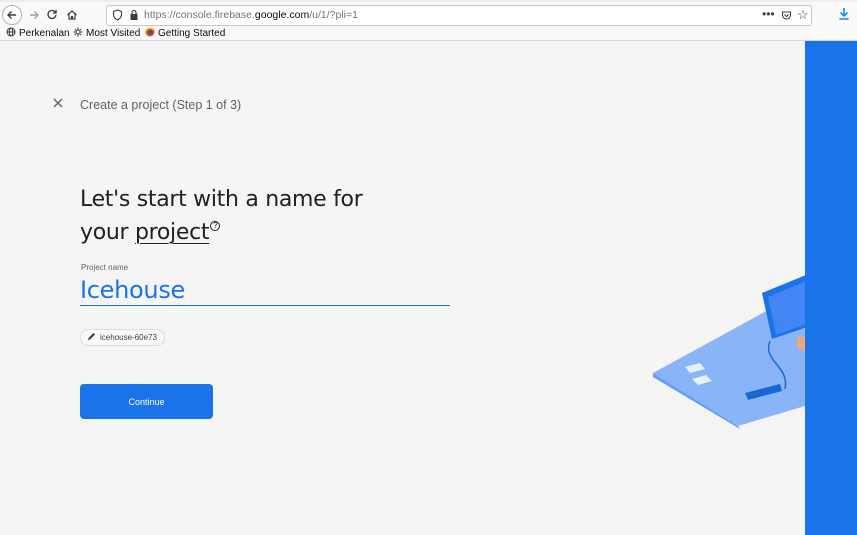 This screenshot has height=535, width=857. What do you see at coordinates (221, 199) in the screenshot?
I see `headline-line-1: Let's start with a name for` at bounding box center [221, 199].